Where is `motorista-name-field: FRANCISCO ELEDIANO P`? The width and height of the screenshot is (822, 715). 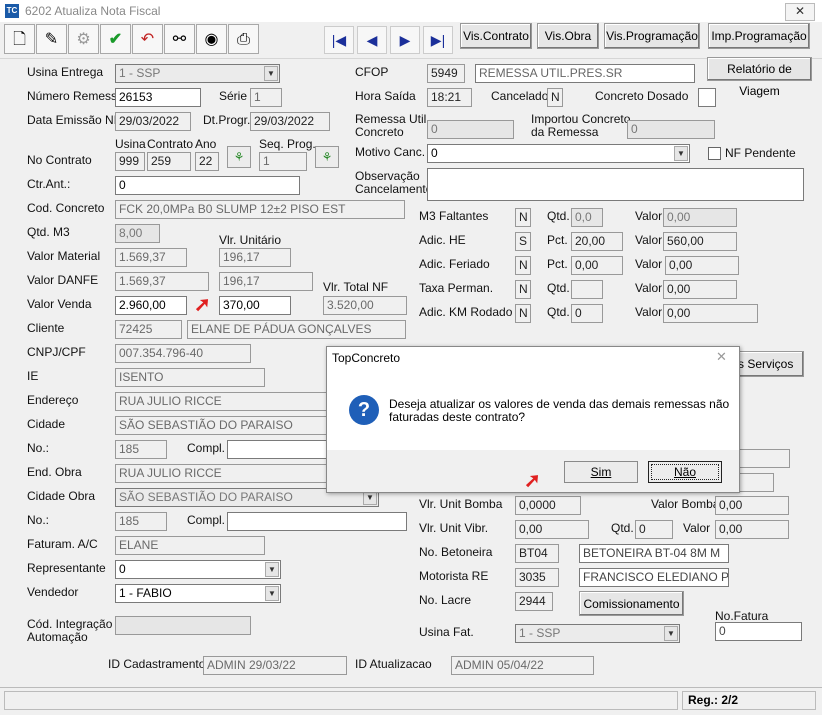 motorista-name-field: FRANCISCO ELEDIANO P is located at coordinates (654, 577).